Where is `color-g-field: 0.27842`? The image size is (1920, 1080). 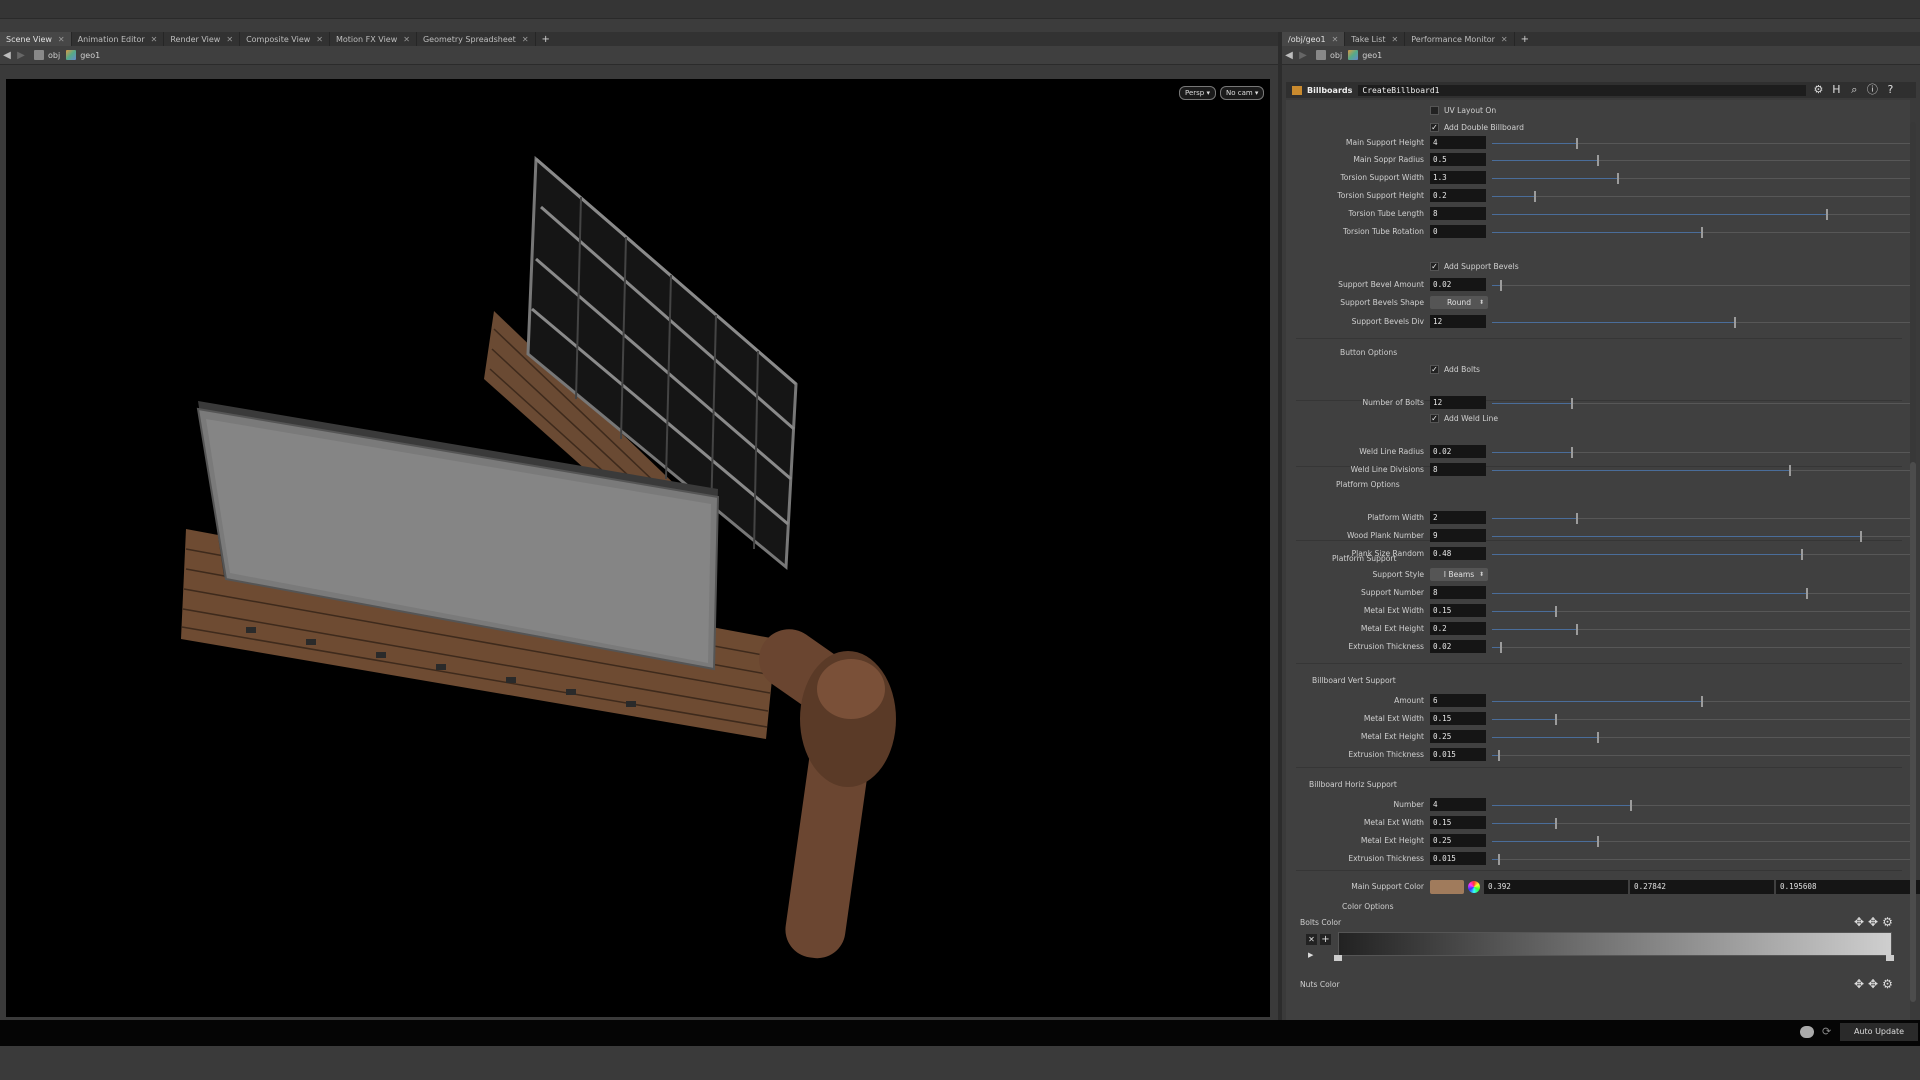
color-g-field: 0.27842 is located at coordinates (1702, 887).